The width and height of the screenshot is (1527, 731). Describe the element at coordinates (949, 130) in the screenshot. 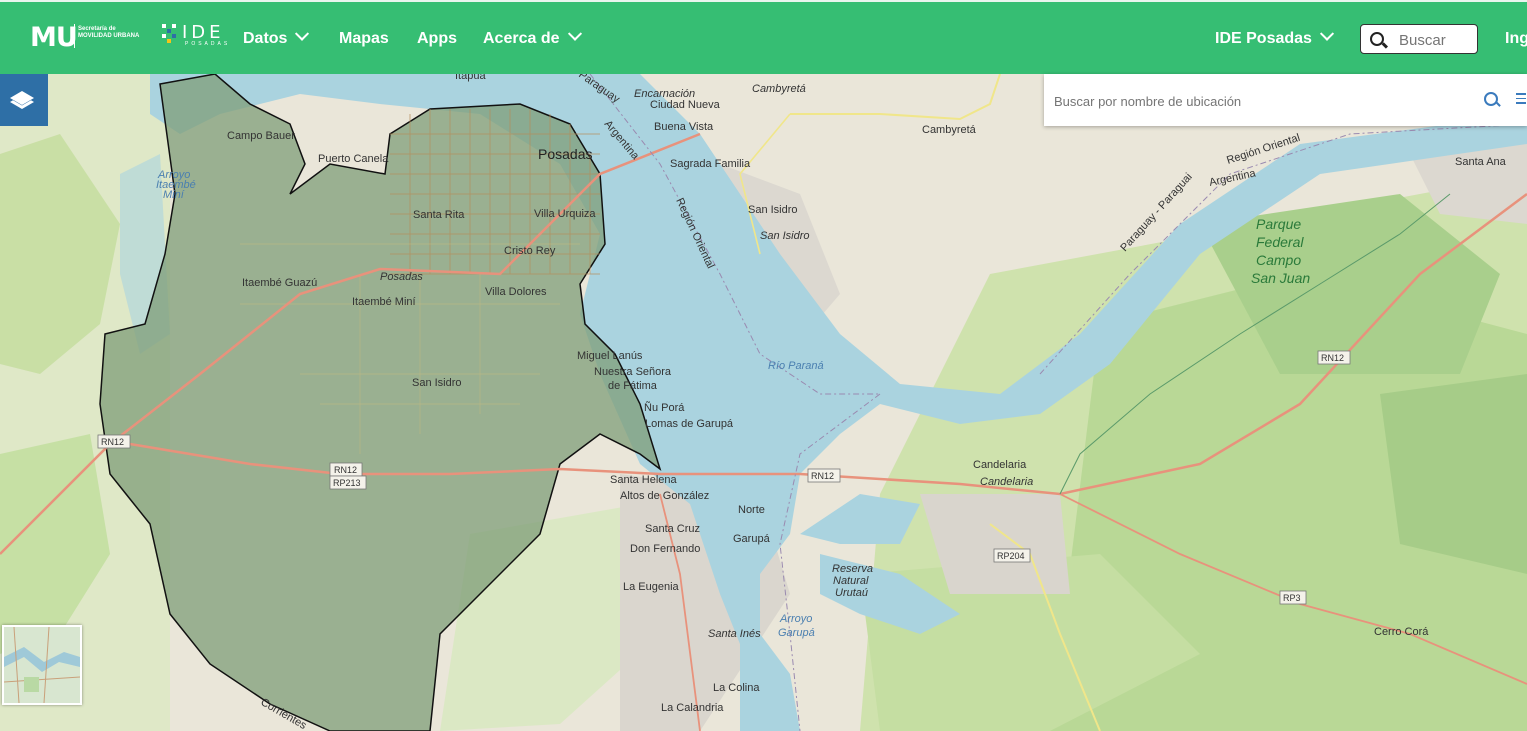

I see `label-cambyreta: Cambyretá` at that location.